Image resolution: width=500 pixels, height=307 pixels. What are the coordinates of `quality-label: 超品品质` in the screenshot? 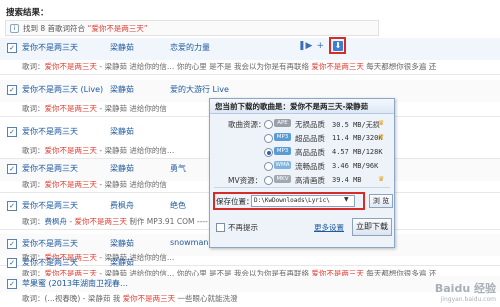 It's located at (310, 138).